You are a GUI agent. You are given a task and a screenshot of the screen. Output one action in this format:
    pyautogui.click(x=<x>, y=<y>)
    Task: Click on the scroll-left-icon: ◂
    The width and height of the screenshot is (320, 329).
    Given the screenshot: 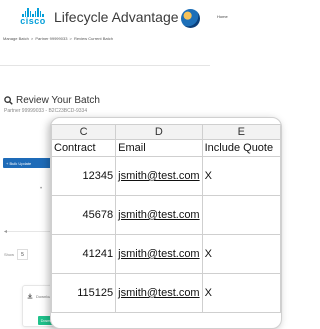 What is the action you would take?
    pyautogui.click(x=5, y=231)
    